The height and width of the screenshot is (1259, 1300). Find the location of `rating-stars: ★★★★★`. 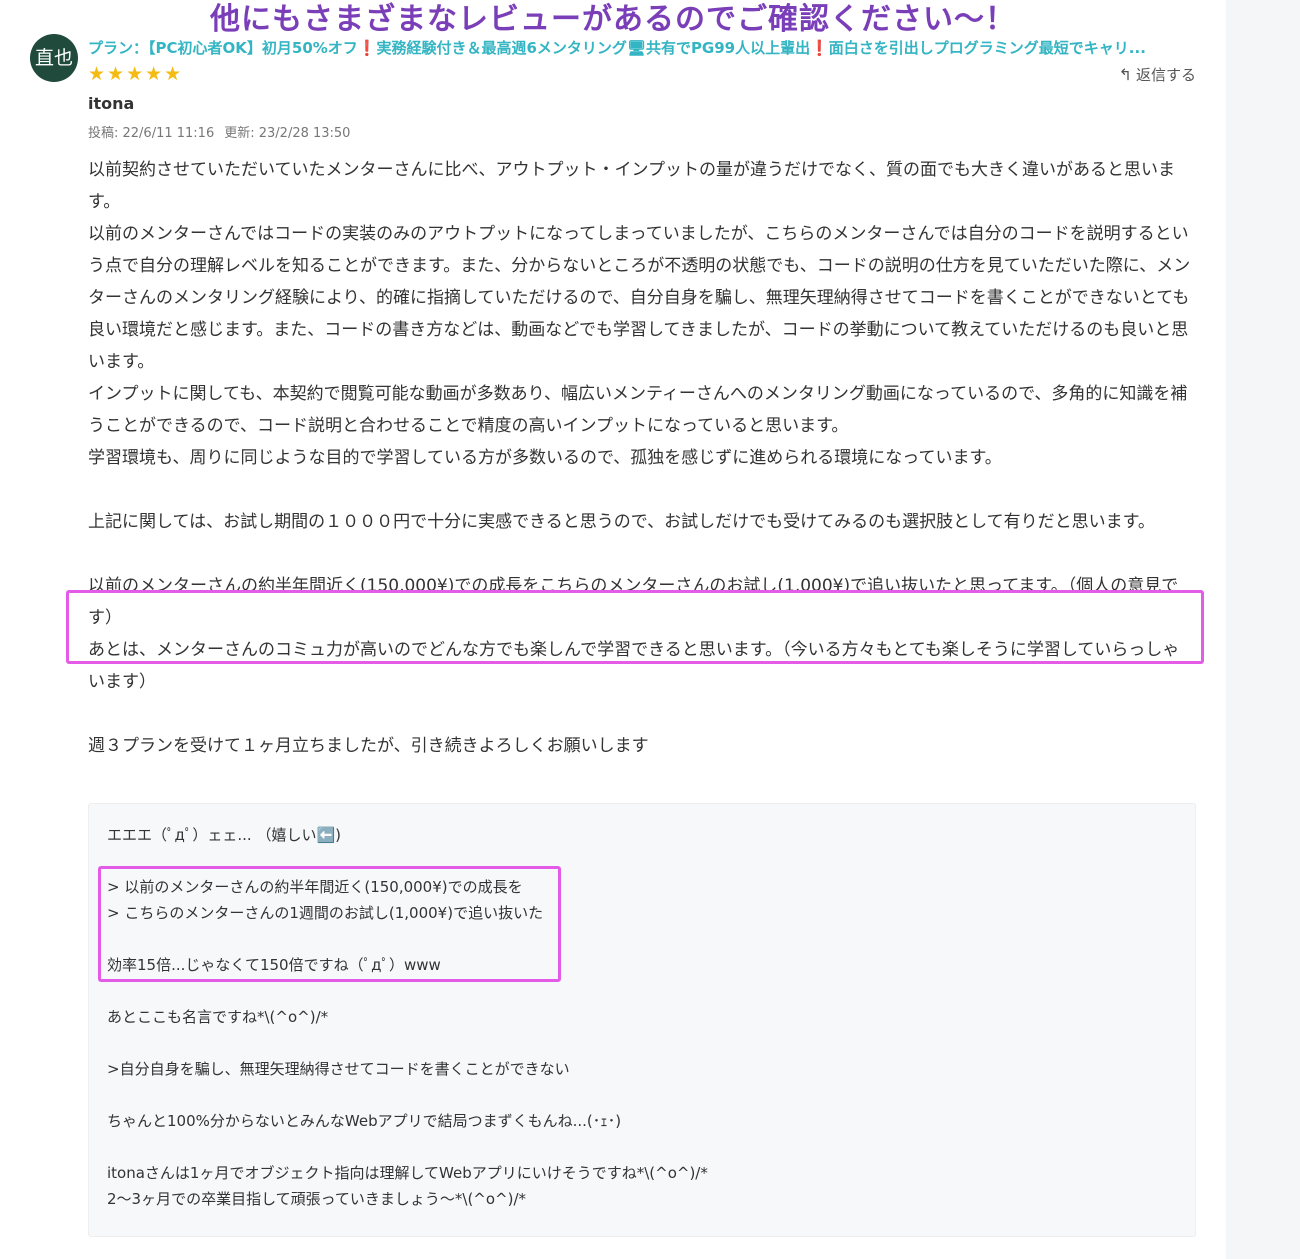

rating-stars: ★★★★★ is located at coordinates (136, 74).